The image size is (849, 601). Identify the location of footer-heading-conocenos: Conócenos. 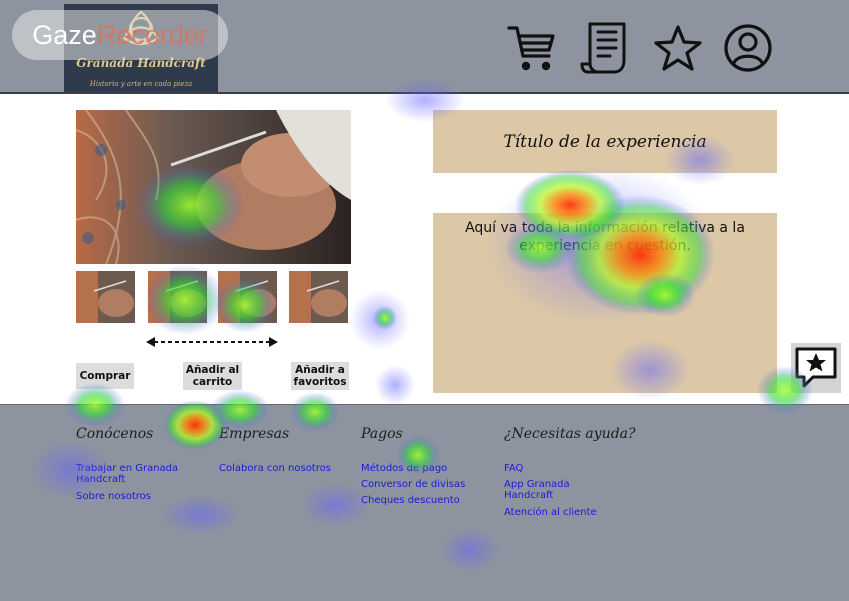
(115, 434).